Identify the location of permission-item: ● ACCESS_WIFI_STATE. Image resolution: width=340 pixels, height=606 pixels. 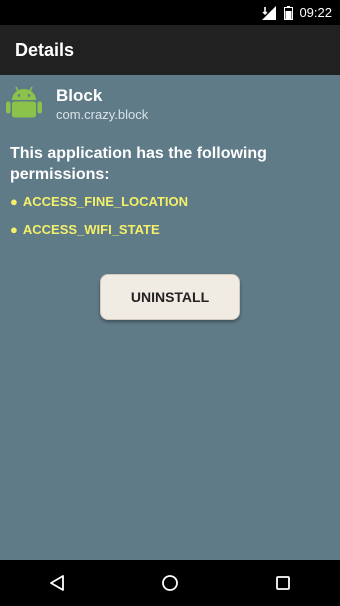
(99, 235).